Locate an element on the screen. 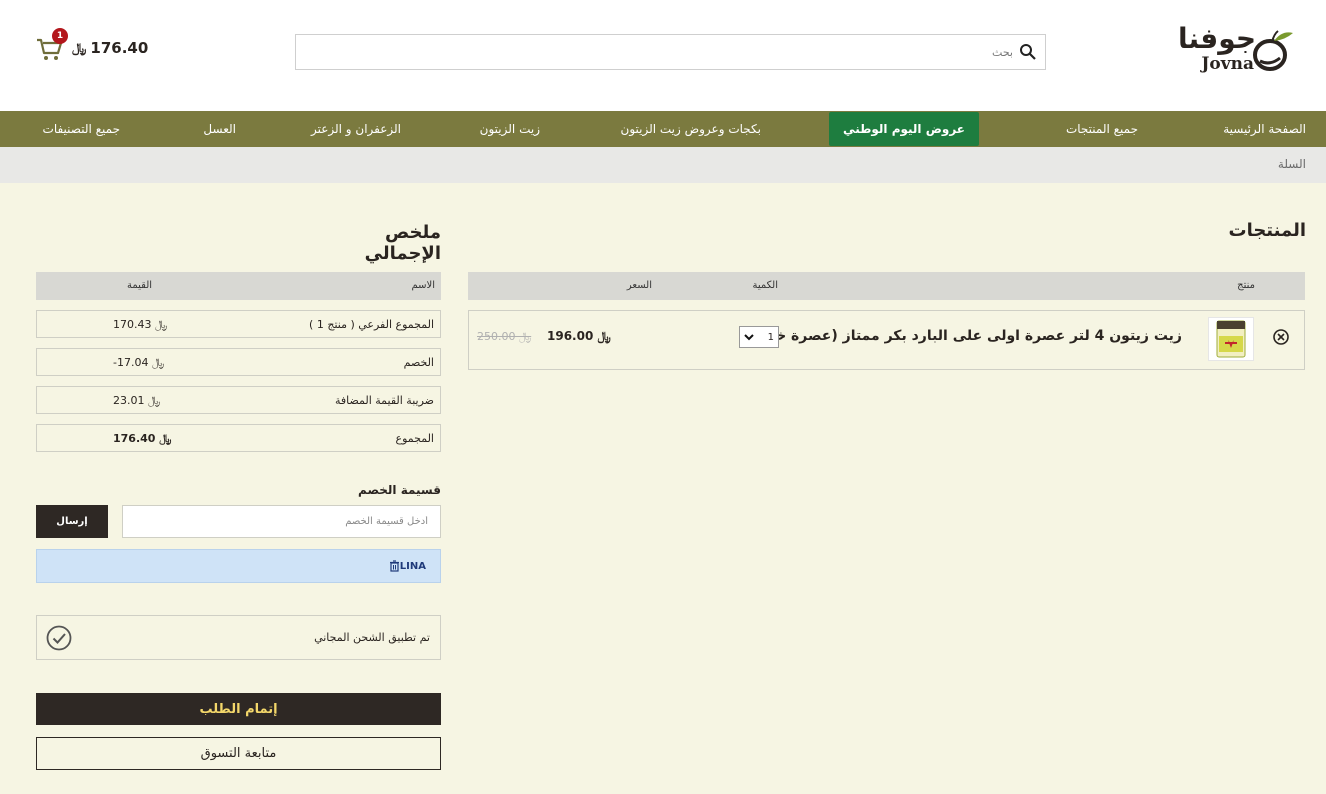  continue-shopping-button: متابعة التسوق is located at coordinates (238, 753).